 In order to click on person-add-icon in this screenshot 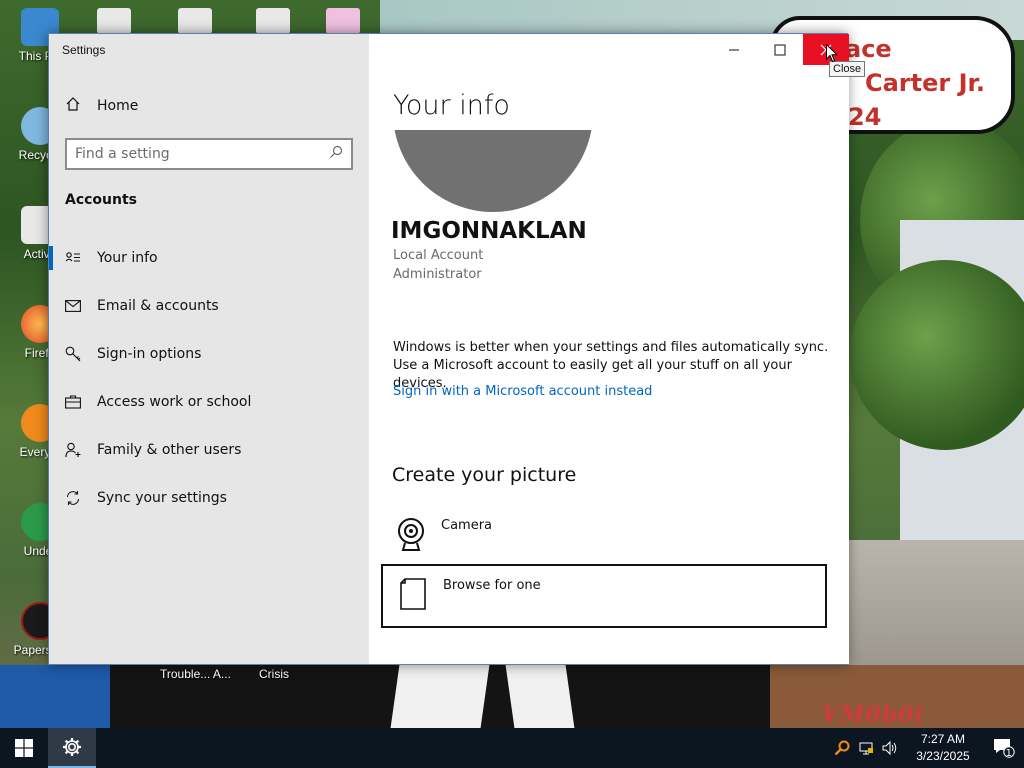, I will do `click(73, 450)`.